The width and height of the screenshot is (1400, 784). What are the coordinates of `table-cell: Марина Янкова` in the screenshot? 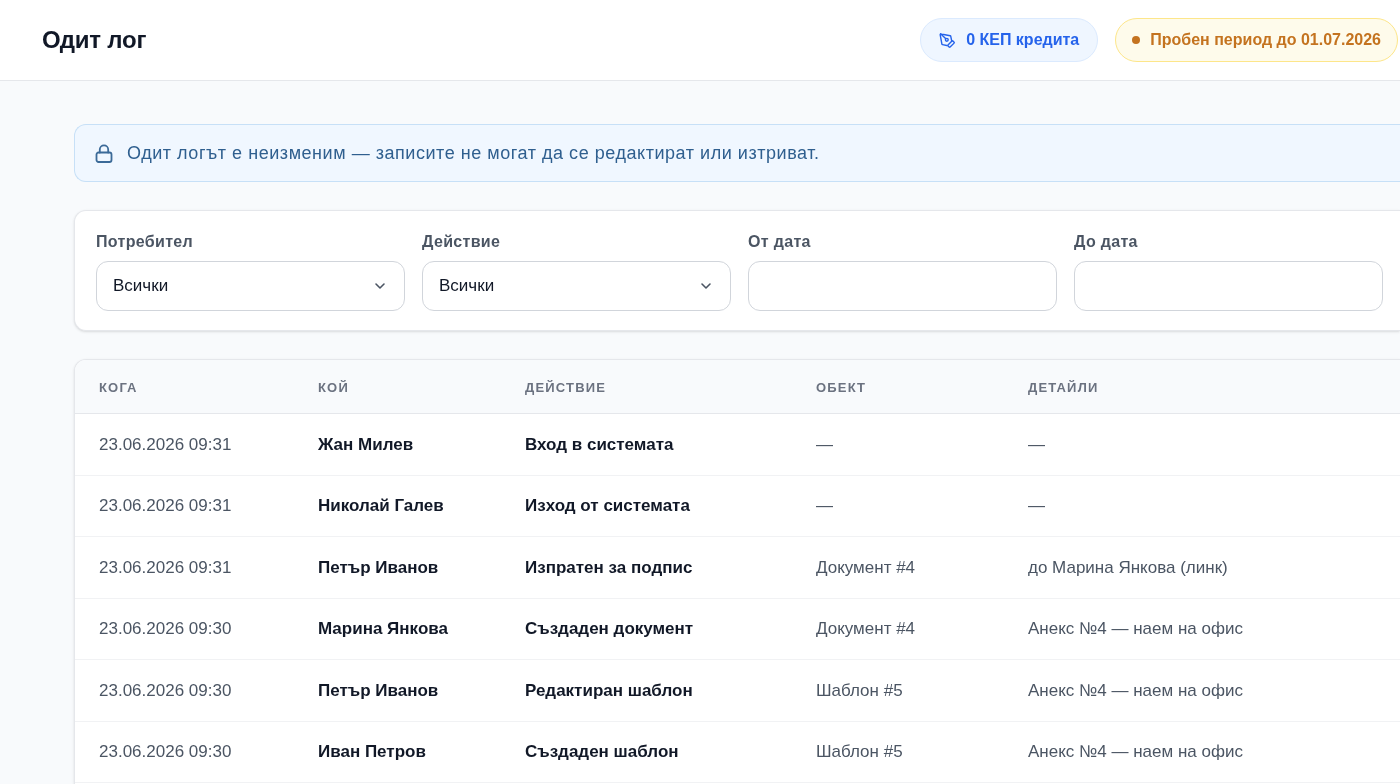 It's located at (383, 628).